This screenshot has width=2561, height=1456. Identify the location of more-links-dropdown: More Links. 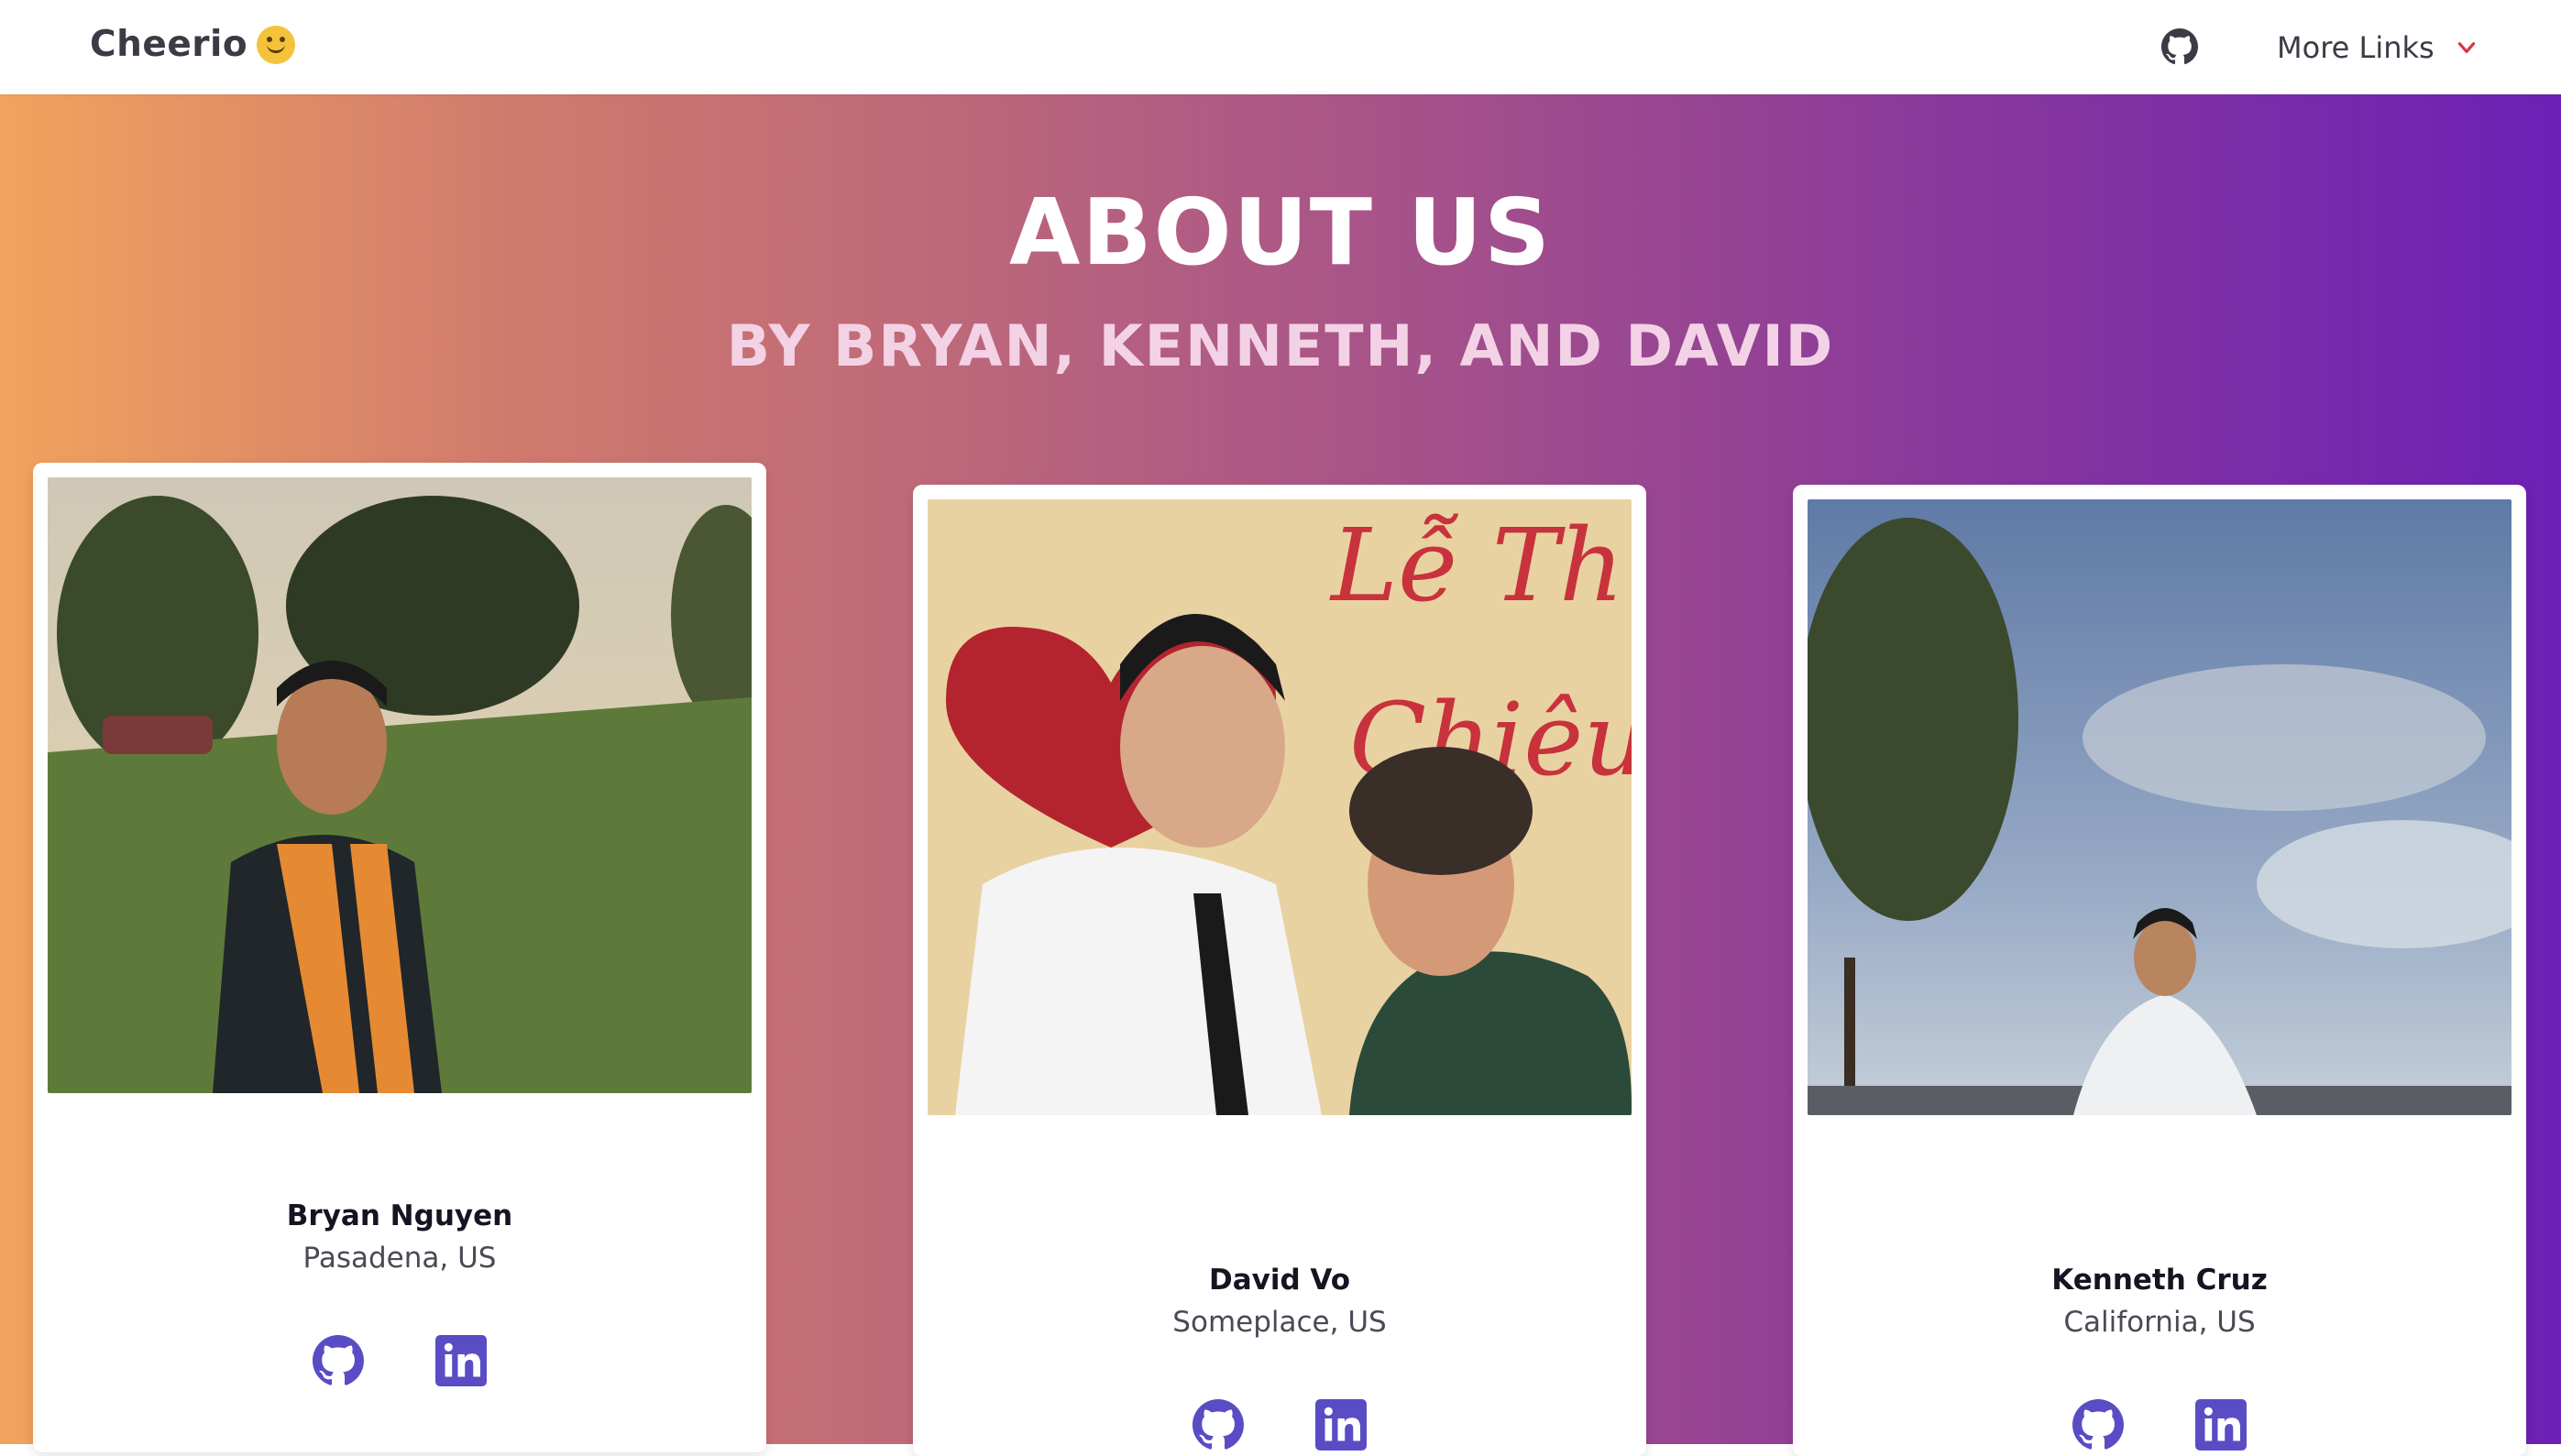
(2378, 47).